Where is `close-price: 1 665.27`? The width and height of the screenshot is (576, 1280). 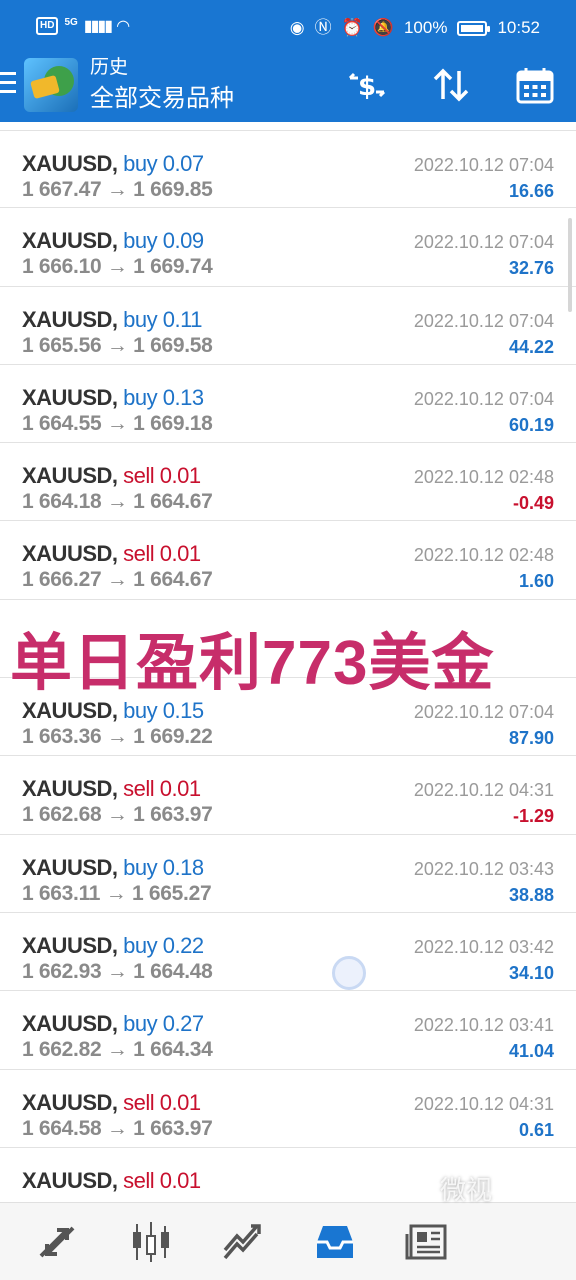 close-price: 1 665.27 is located at coordinates (171, 893).